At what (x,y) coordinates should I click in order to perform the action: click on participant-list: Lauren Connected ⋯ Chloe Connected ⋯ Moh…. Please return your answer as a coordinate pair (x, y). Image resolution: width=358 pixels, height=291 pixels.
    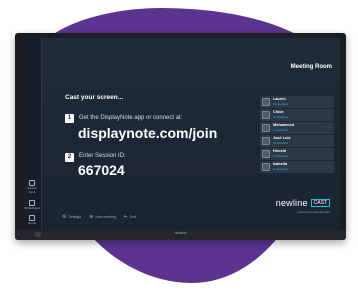
    Looking at the image, I should click on (297, 135).